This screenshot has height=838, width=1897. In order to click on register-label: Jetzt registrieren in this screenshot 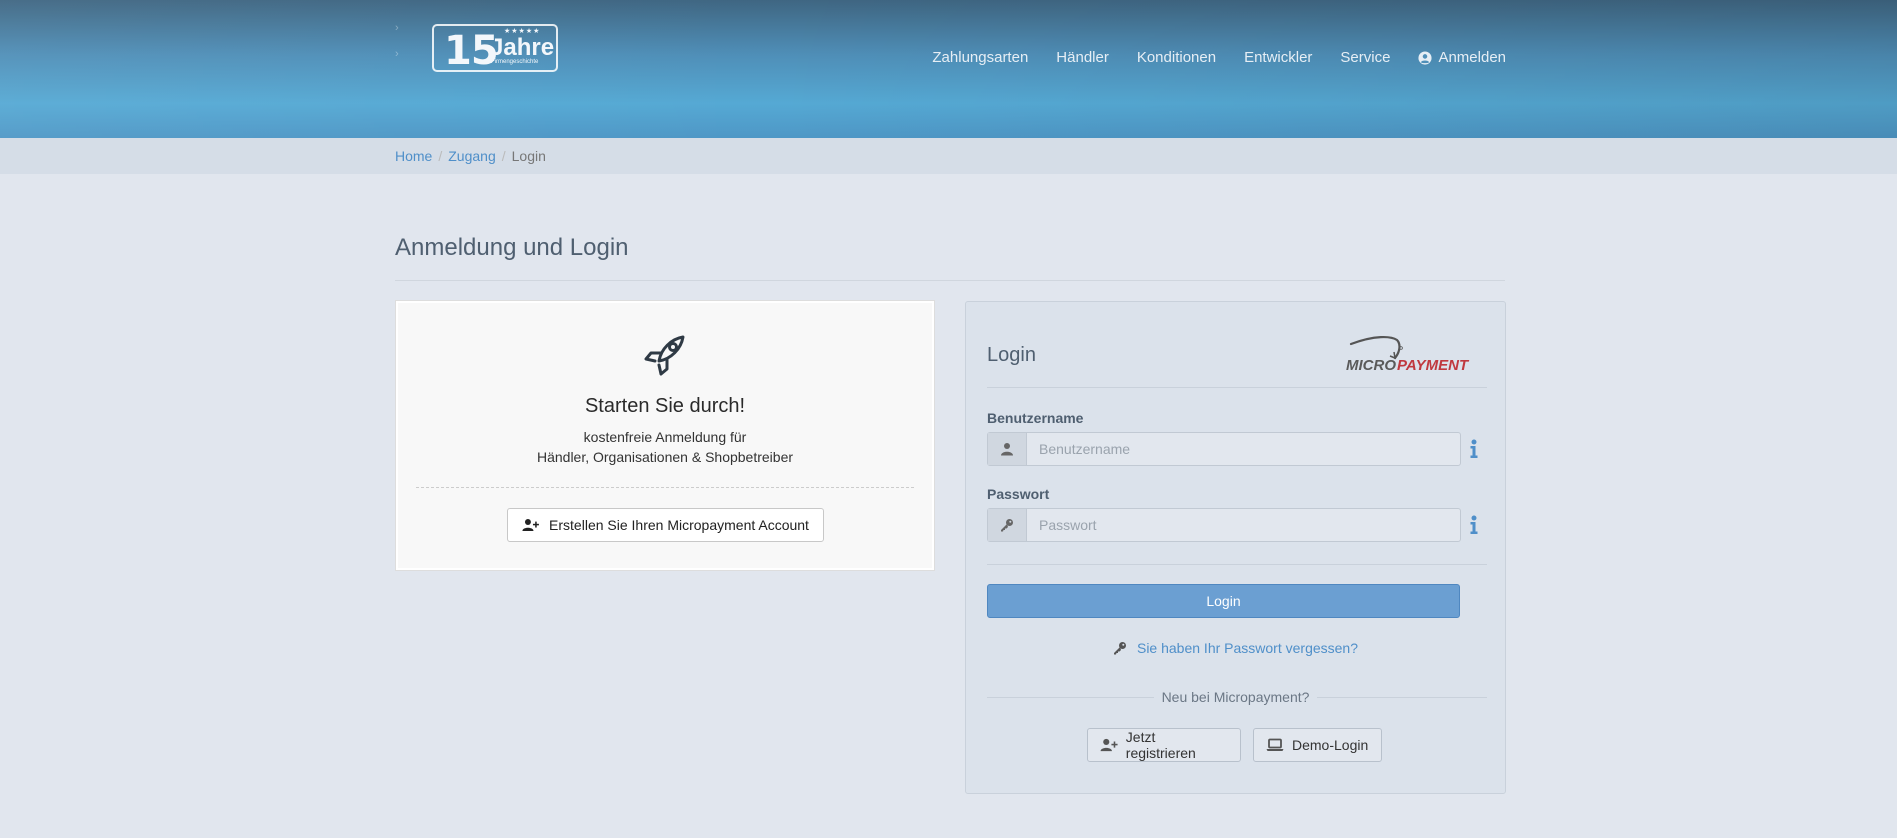, I will do `click(1160, 745)`.